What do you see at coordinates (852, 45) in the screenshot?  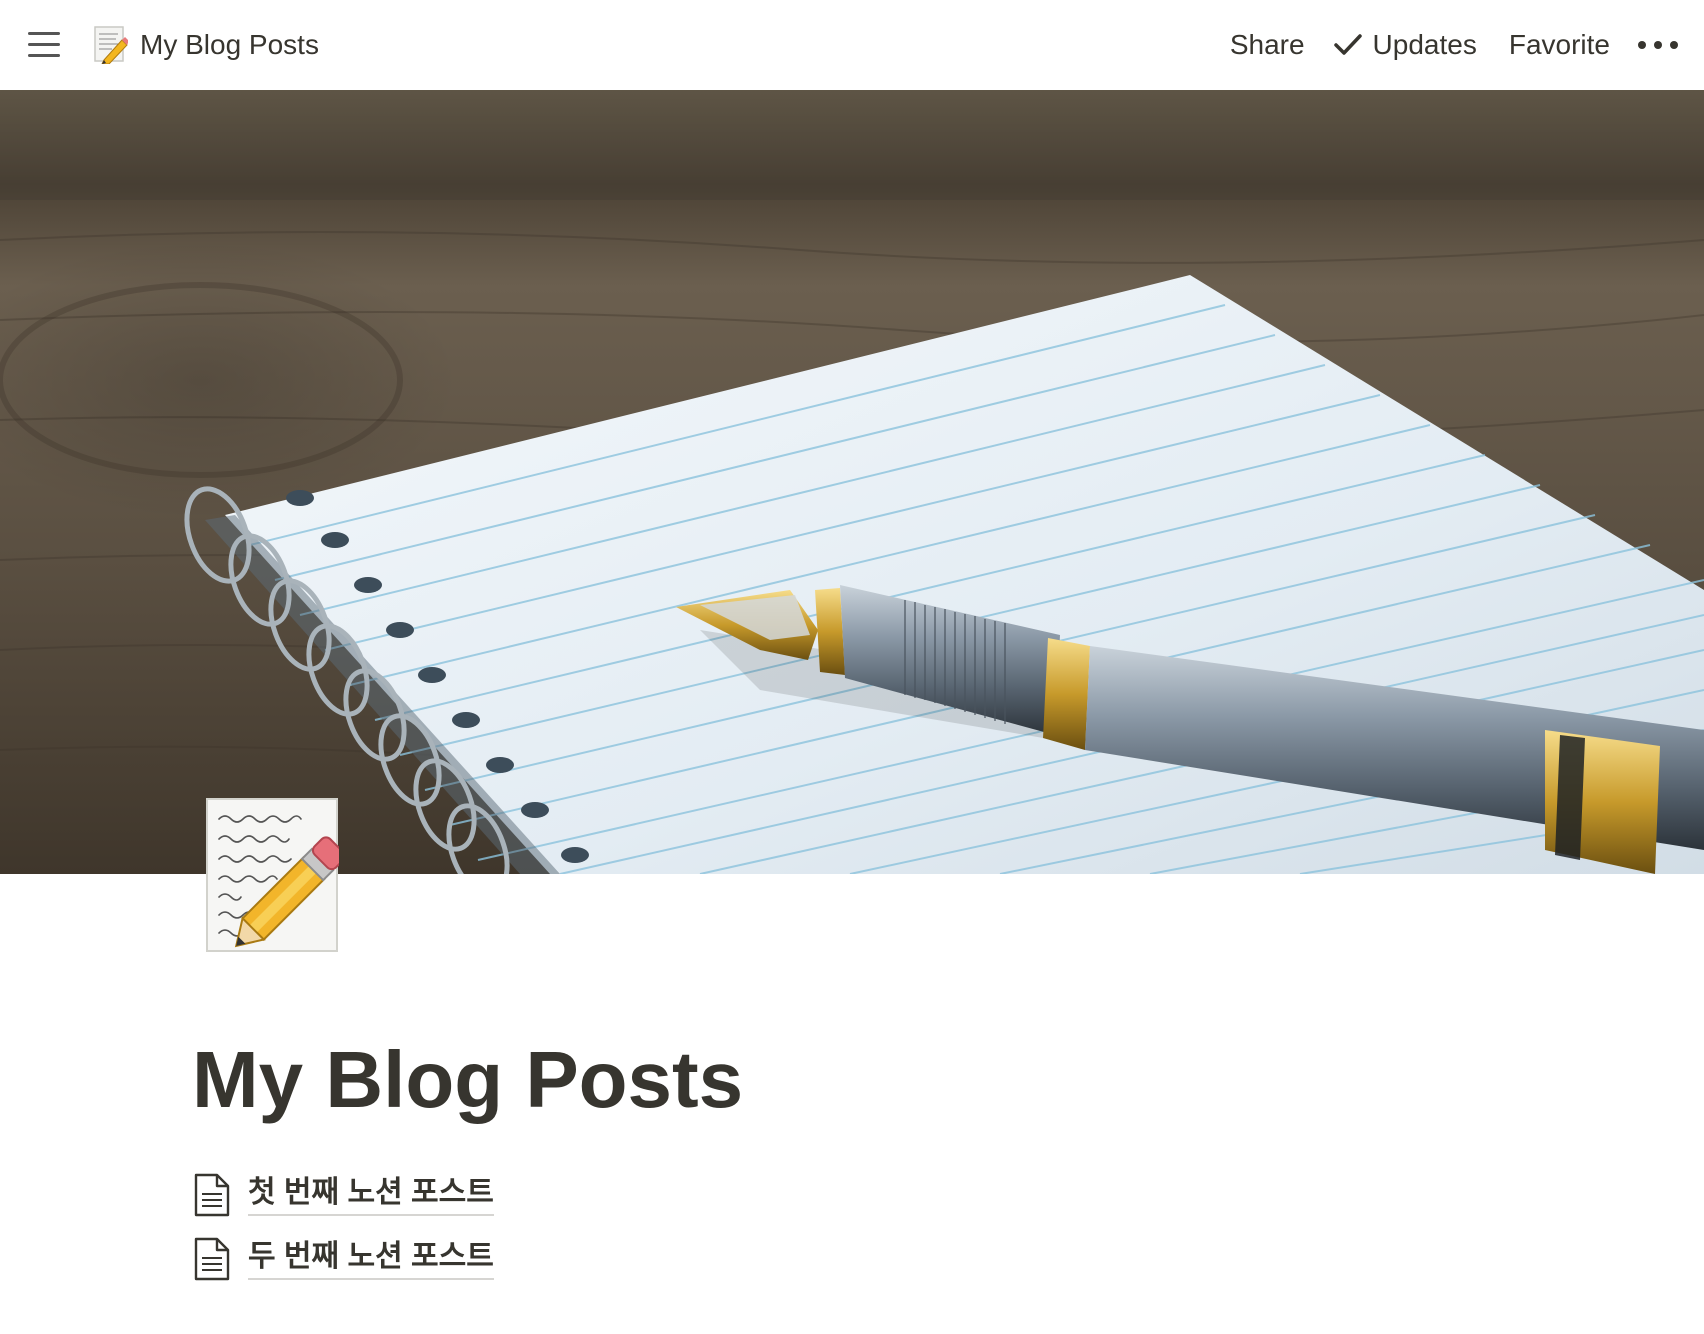 I see `top-bar: My Blog Posts Share Updates Favorite` at bounding box center [852, 45].